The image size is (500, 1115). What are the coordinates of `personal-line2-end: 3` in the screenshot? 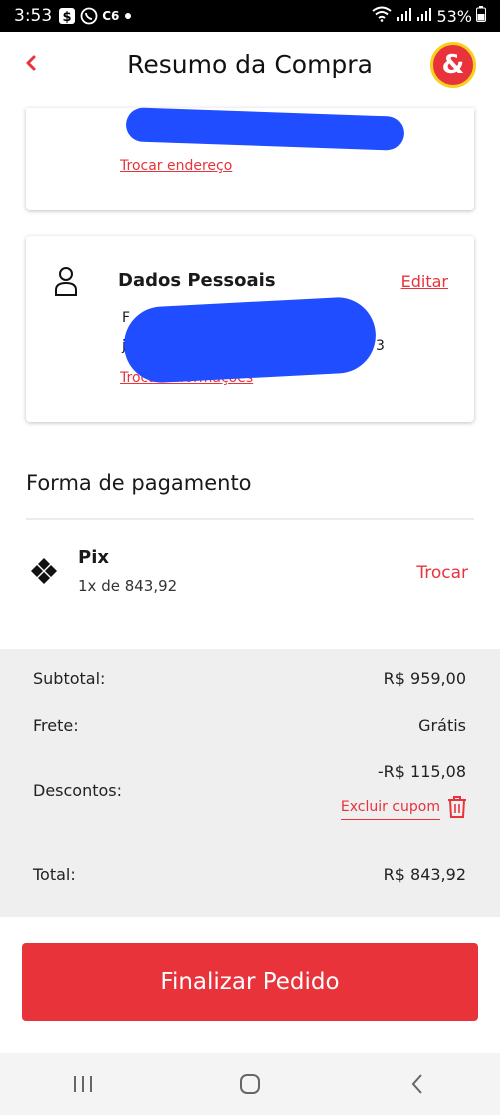 It's located at (380, 346).